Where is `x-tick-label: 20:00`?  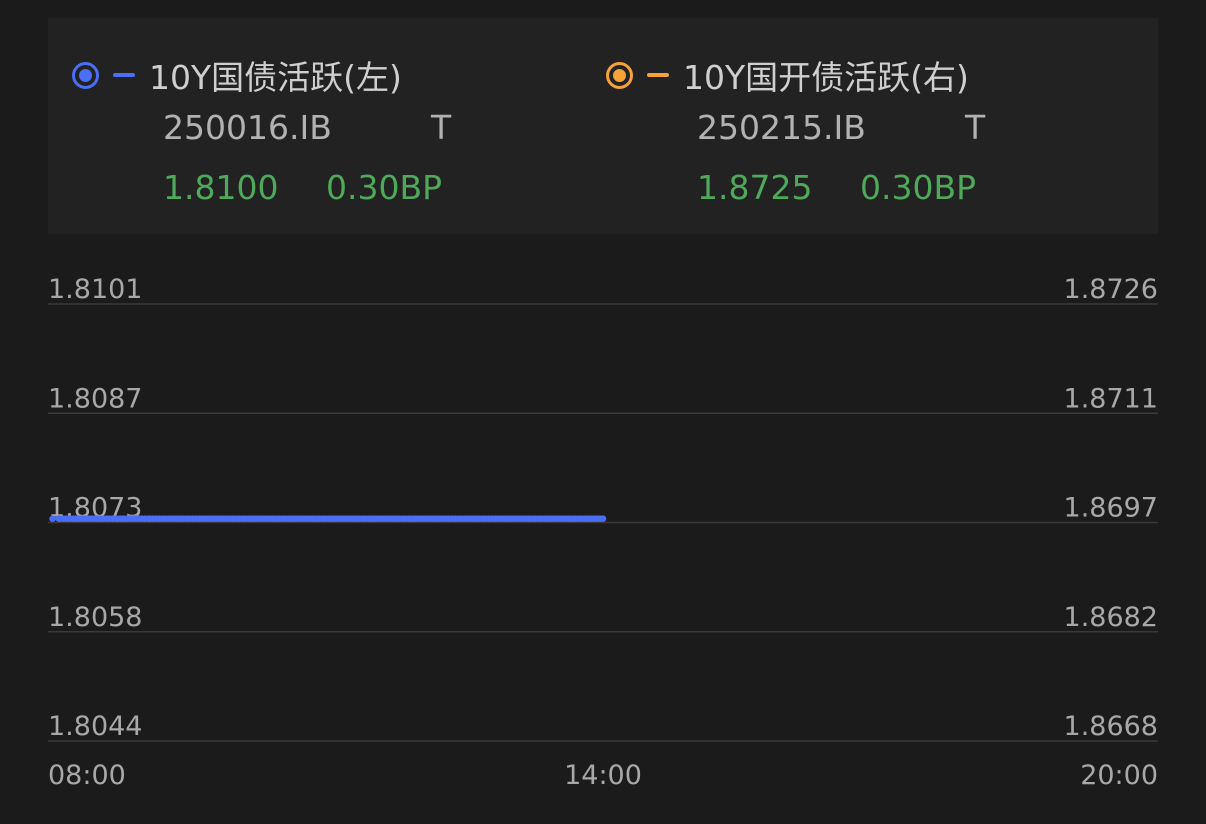 x-tick-label: 20:00 is located at coordinates (1119, 775).